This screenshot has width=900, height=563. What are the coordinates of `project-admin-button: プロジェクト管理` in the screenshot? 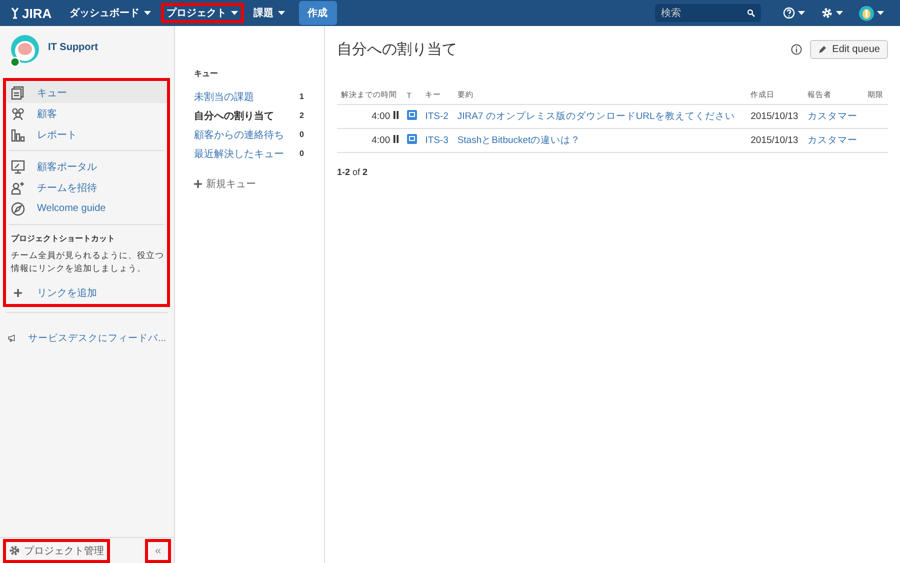 It's located at (56, 550).